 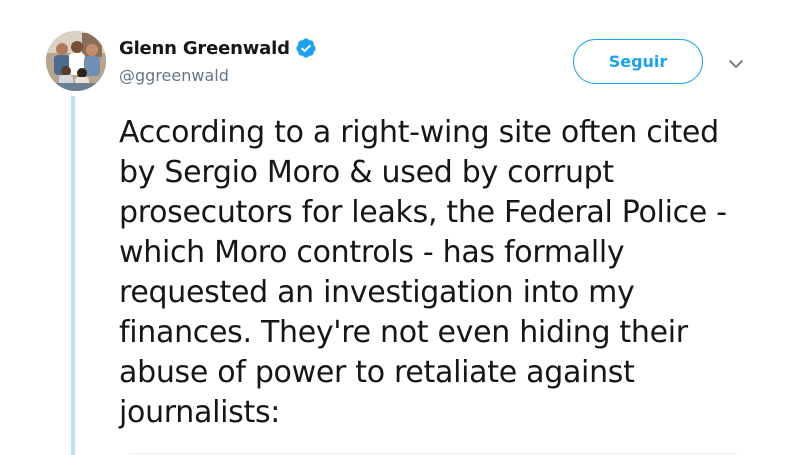 I want to click on tweet-text-line: journalists:, so click(x=200, y=412).